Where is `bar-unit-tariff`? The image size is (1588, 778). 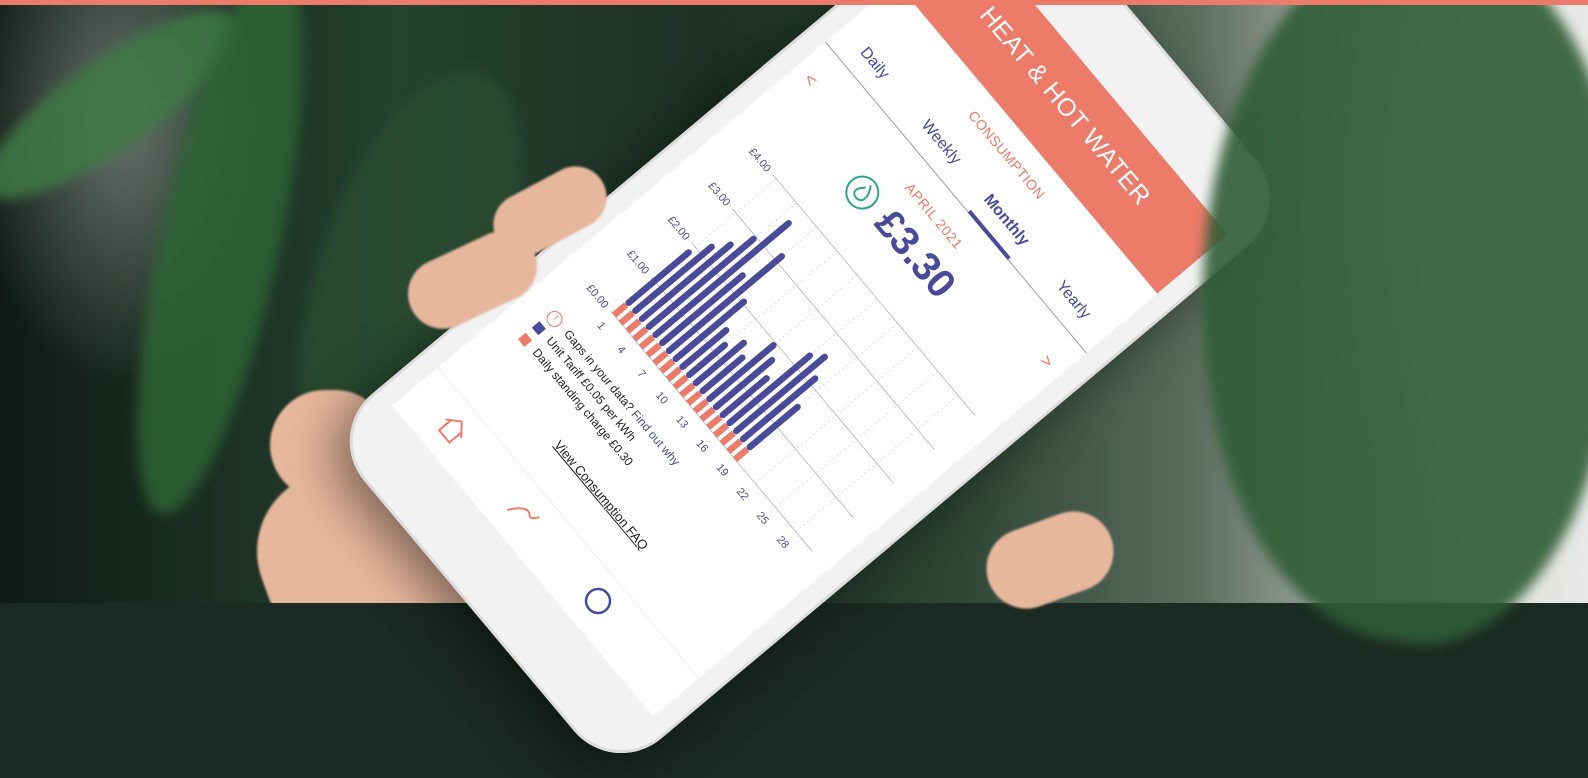
bar-unit-tariff is located at coordinates (701, 283).